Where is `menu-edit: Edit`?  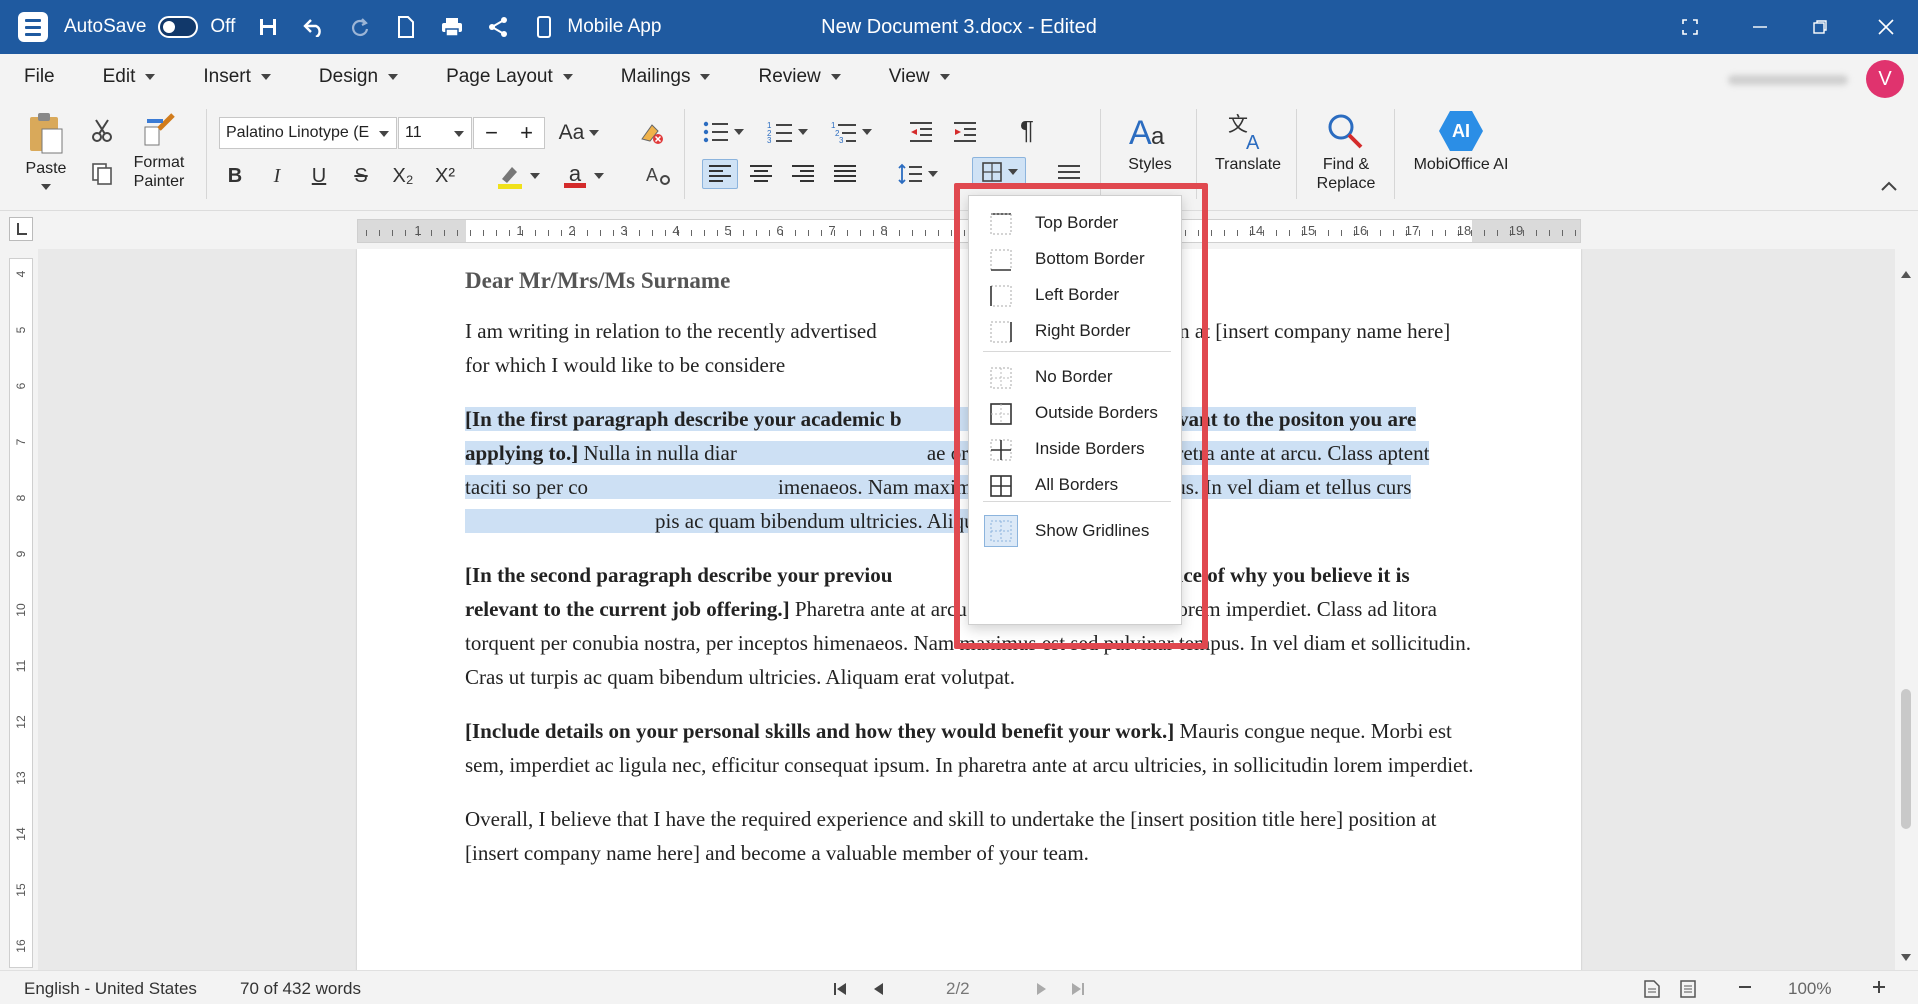 menu-edit: Edit is located at coordinates (129, 76).